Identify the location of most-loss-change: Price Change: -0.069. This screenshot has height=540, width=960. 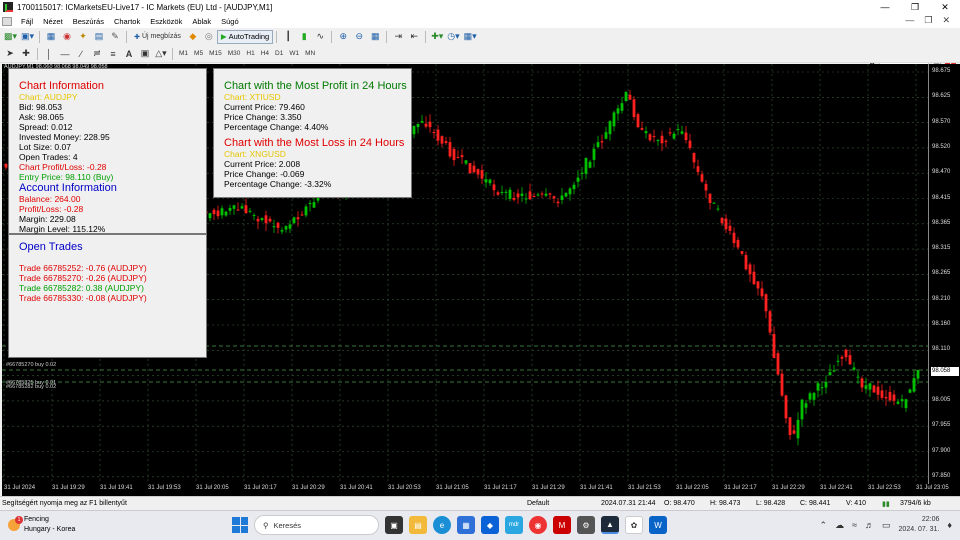
(264, 174).